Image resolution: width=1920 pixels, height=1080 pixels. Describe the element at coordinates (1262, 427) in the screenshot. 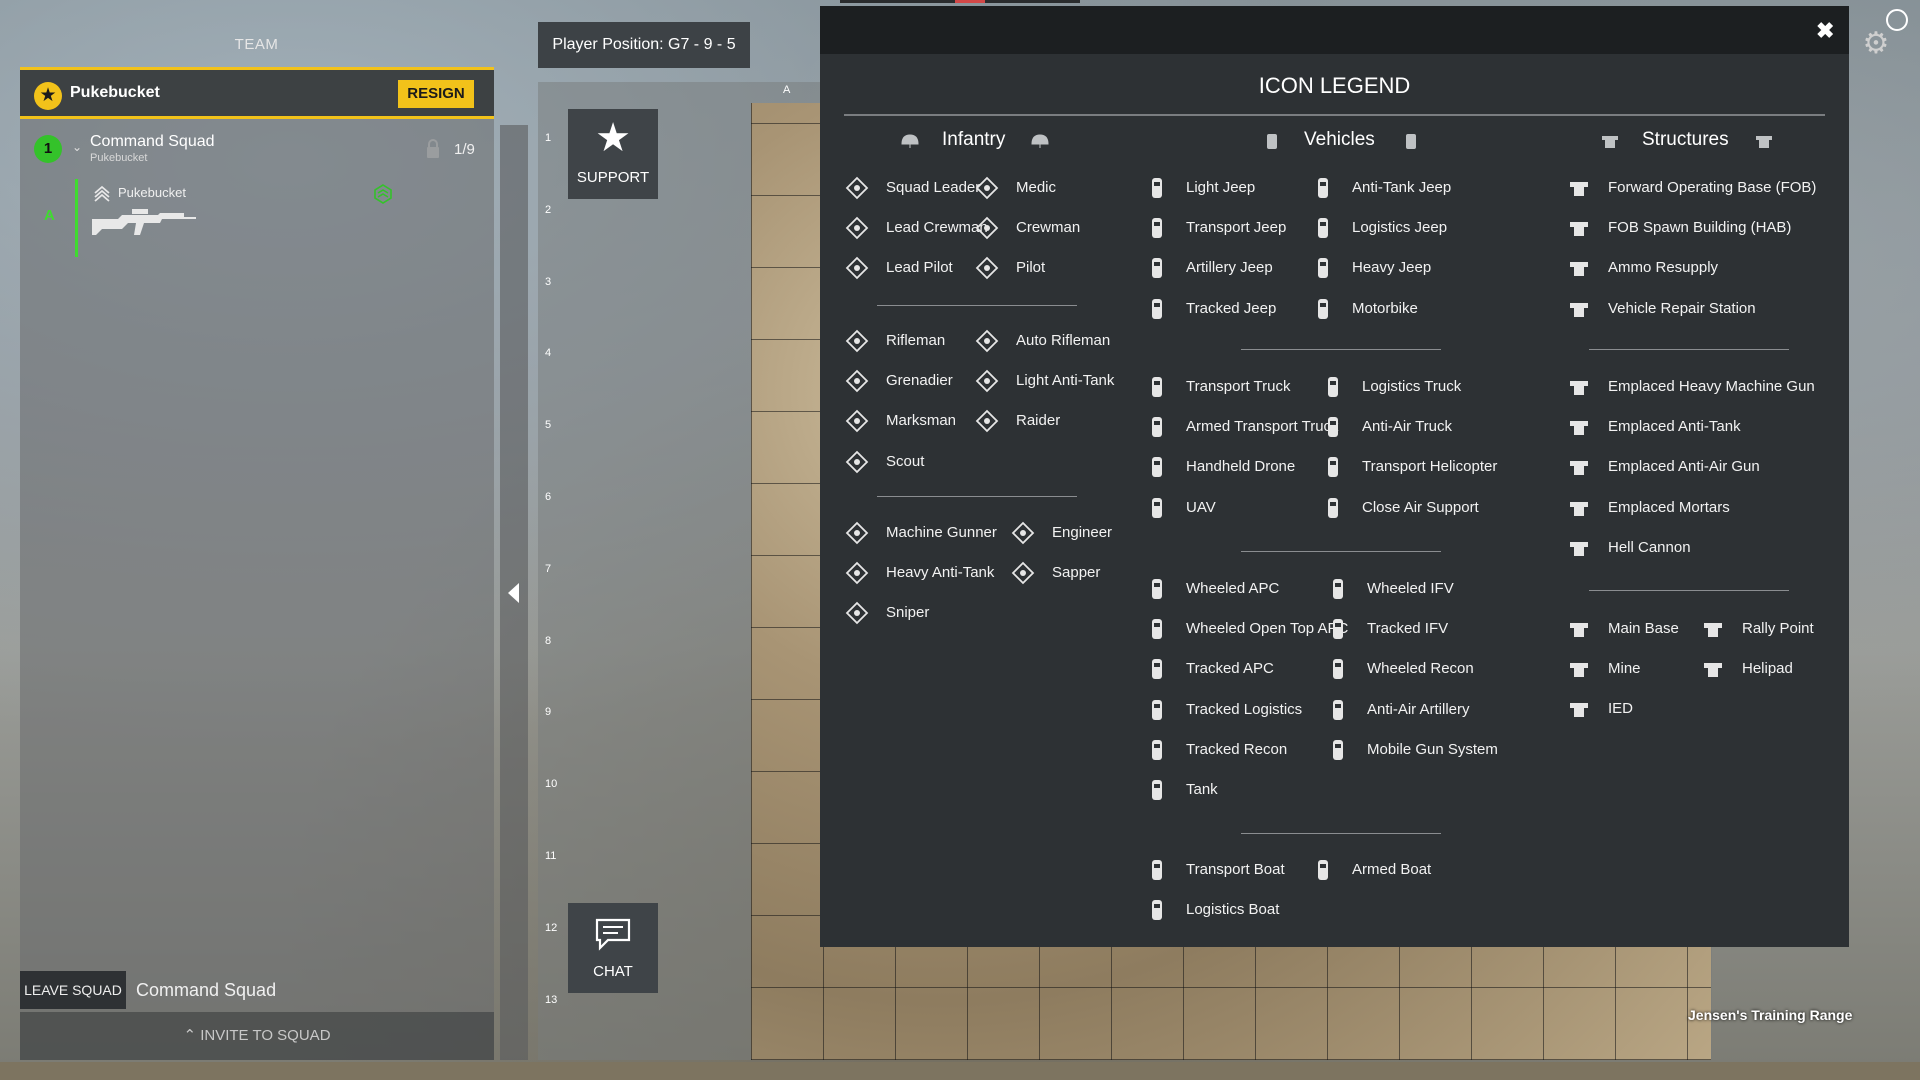

I see `legend-item-label: Armed Transport Truck` at that location.